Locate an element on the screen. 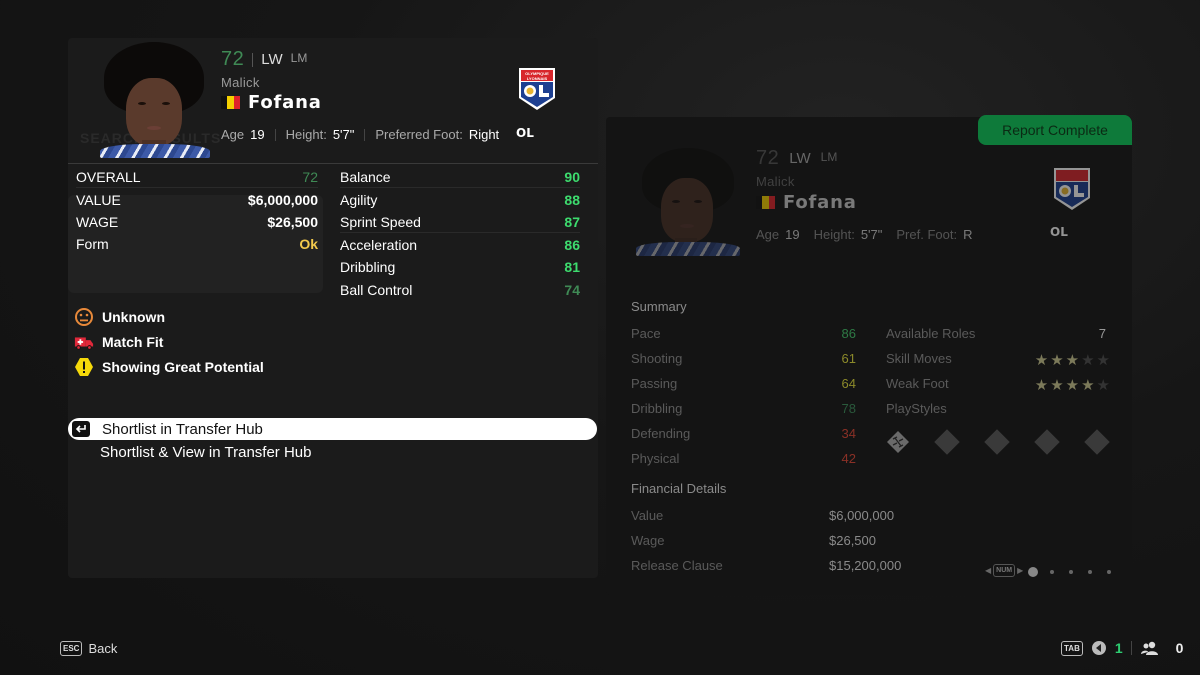 This screenshot has height=675, width=1200. player-rating-row: 72 LW LM is located at coordinates (264, 59).